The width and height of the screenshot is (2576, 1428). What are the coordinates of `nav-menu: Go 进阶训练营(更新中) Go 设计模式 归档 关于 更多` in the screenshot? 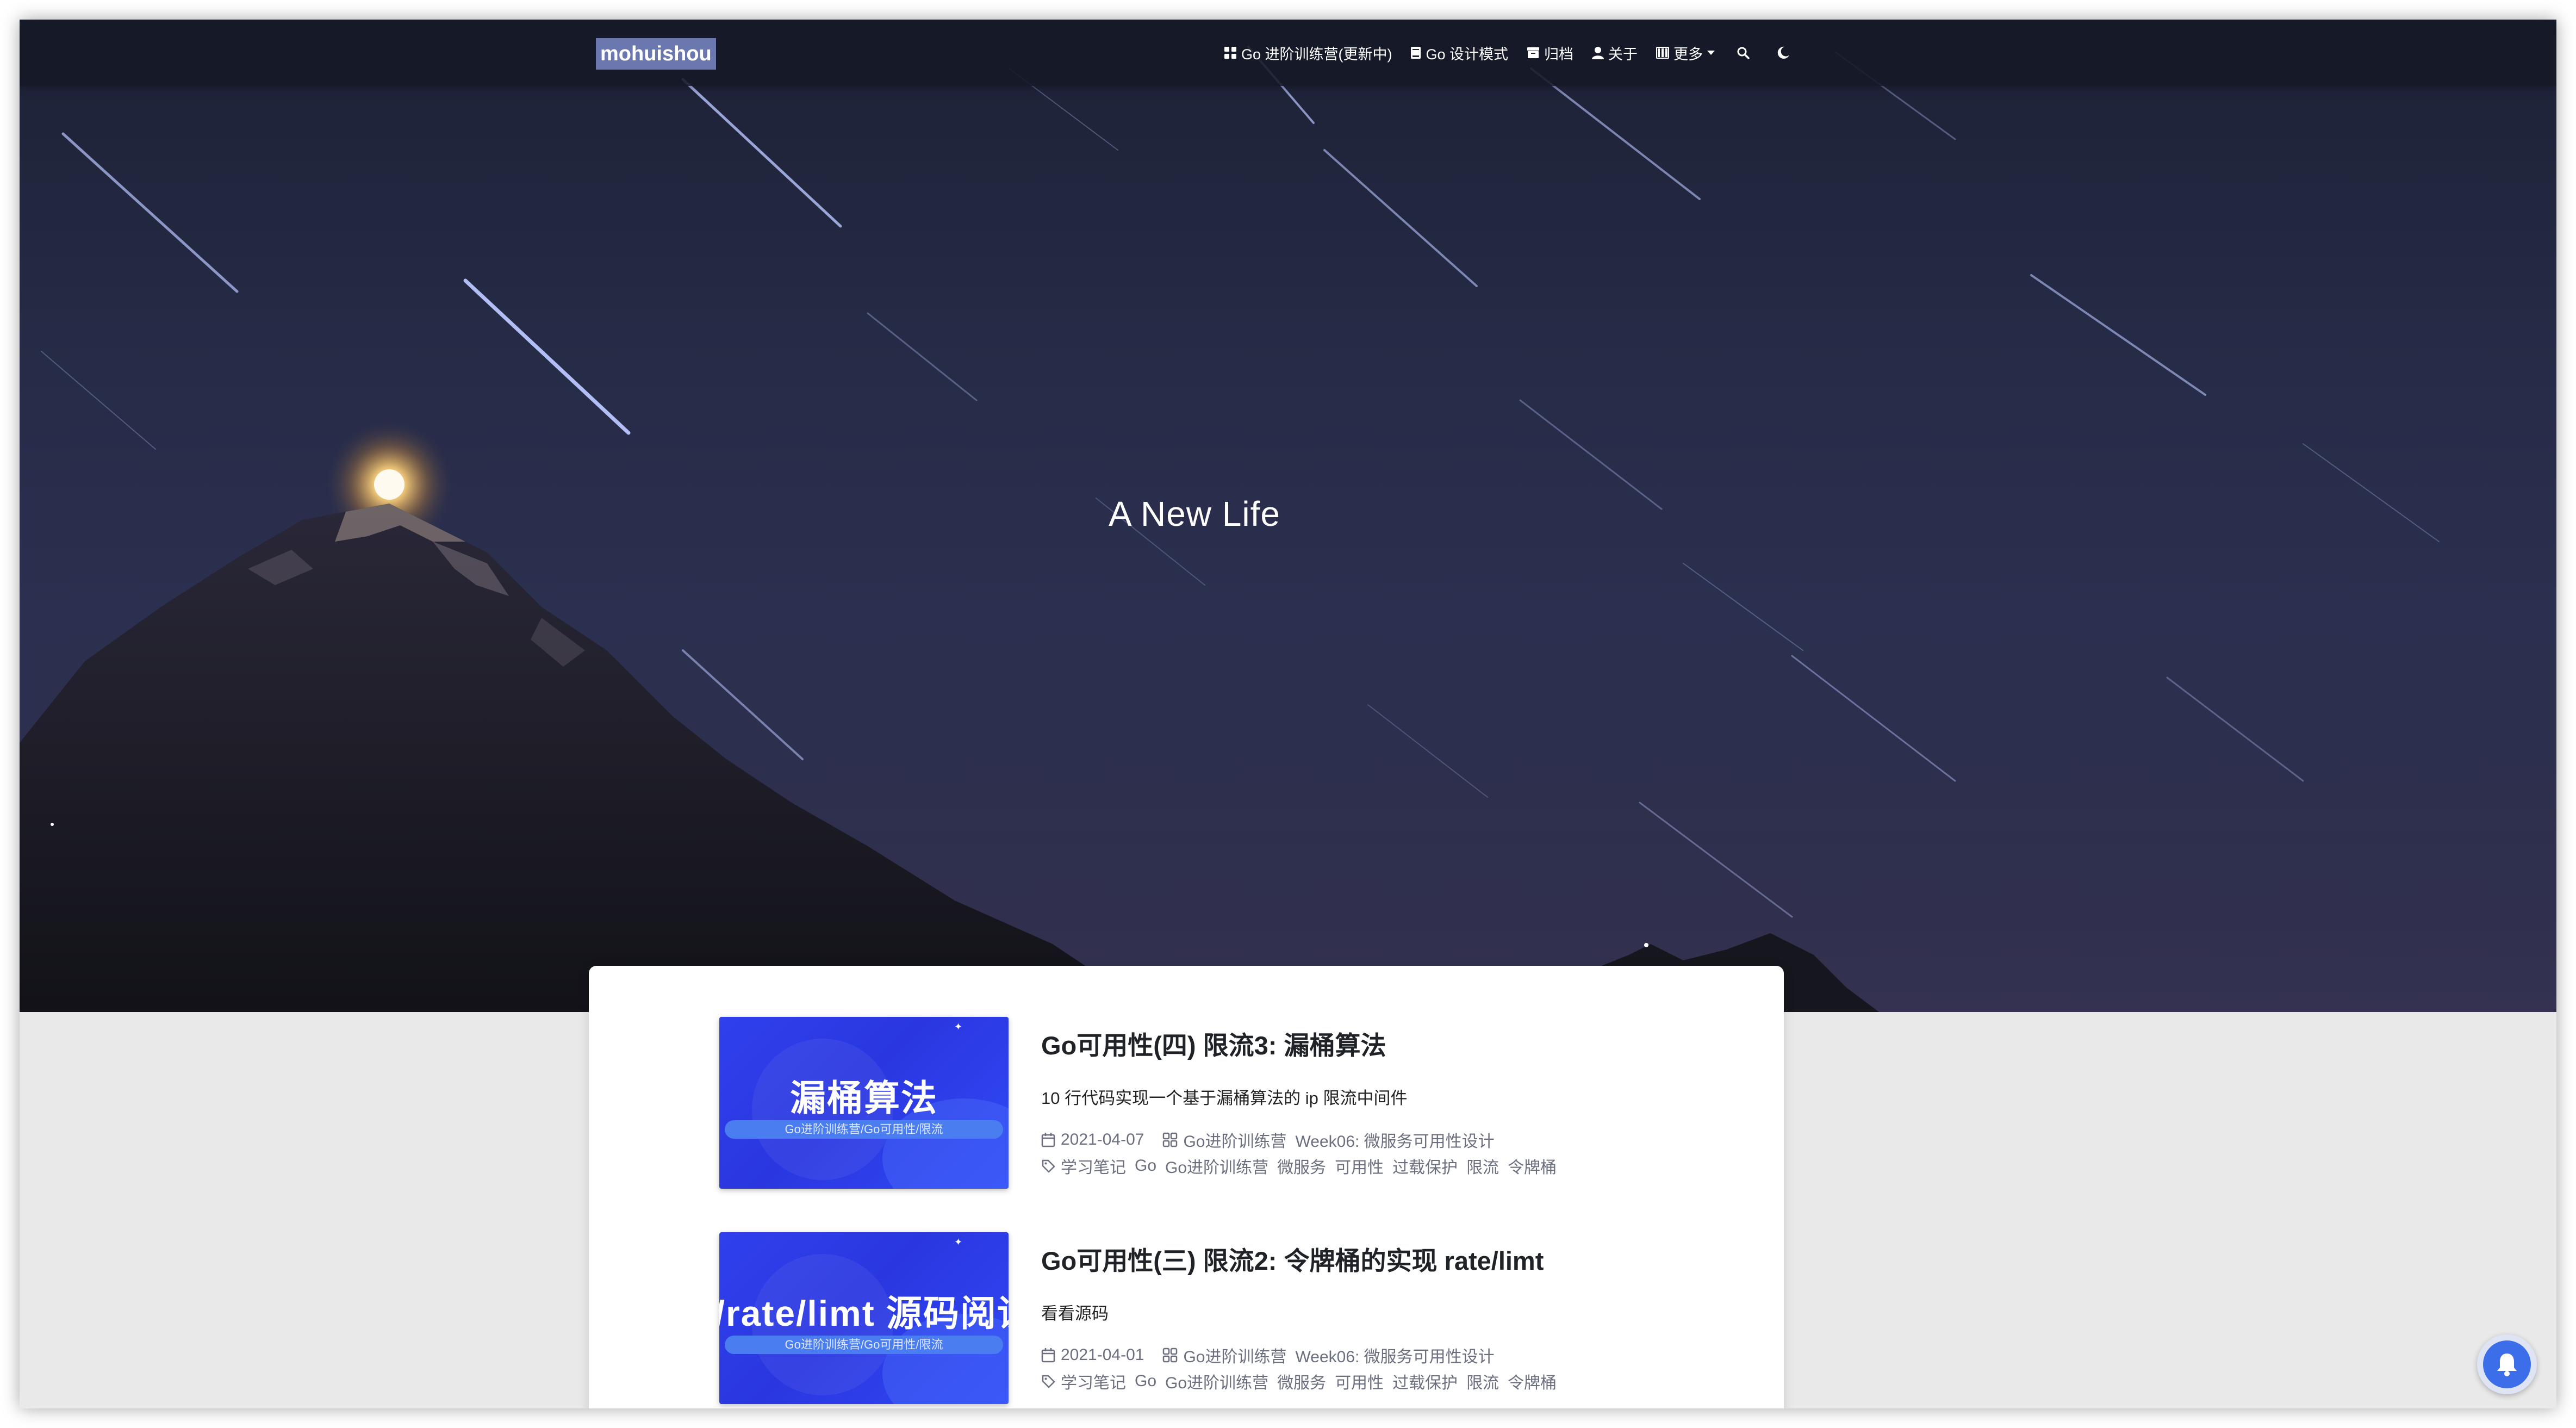 It's located at (1497, 53).